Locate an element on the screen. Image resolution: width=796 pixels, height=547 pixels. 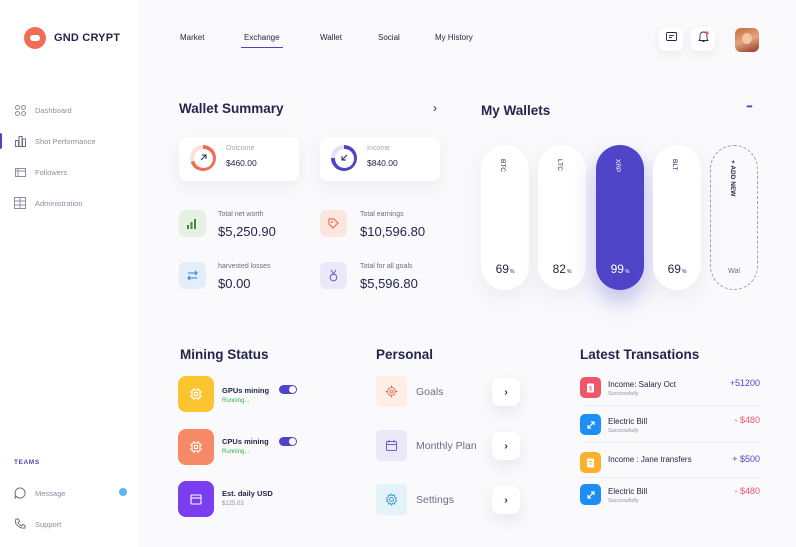
goals-label: Goals is located at coordinates (430, 392).